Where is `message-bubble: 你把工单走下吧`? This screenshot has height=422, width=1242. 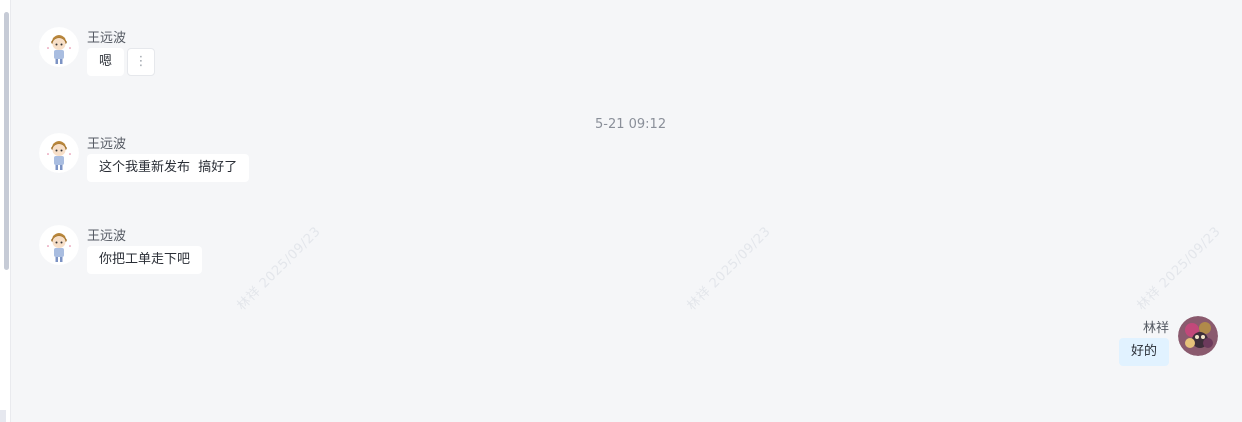 message-bubble: 你把工单走下吧 is located at coordinates (145, 260).